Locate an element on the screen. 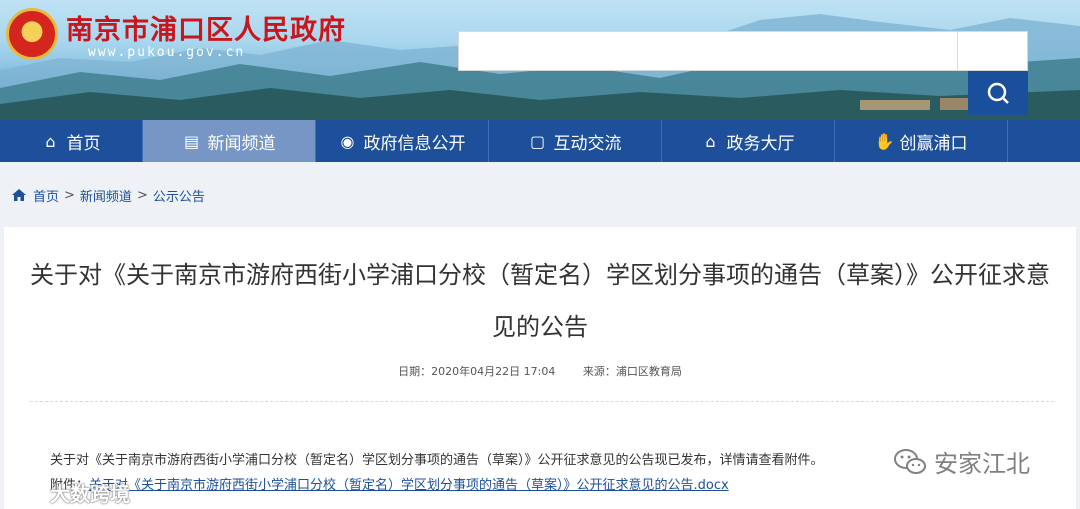 This screenshot has width=1080, height=509. nav-item-label: 互动交流 is located at coordinates (587, 143).